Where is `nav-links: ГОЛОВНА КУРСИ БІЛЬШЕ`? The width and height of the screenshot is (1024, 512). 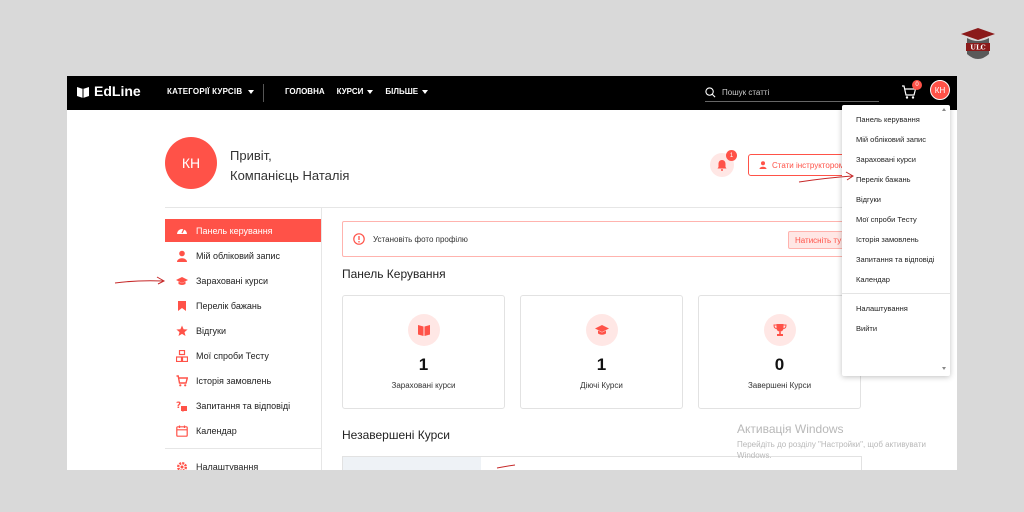 nav-links: ГОЛОВНА КУРСИ БІЛЬШЕ is located at coordinates (357, 91).